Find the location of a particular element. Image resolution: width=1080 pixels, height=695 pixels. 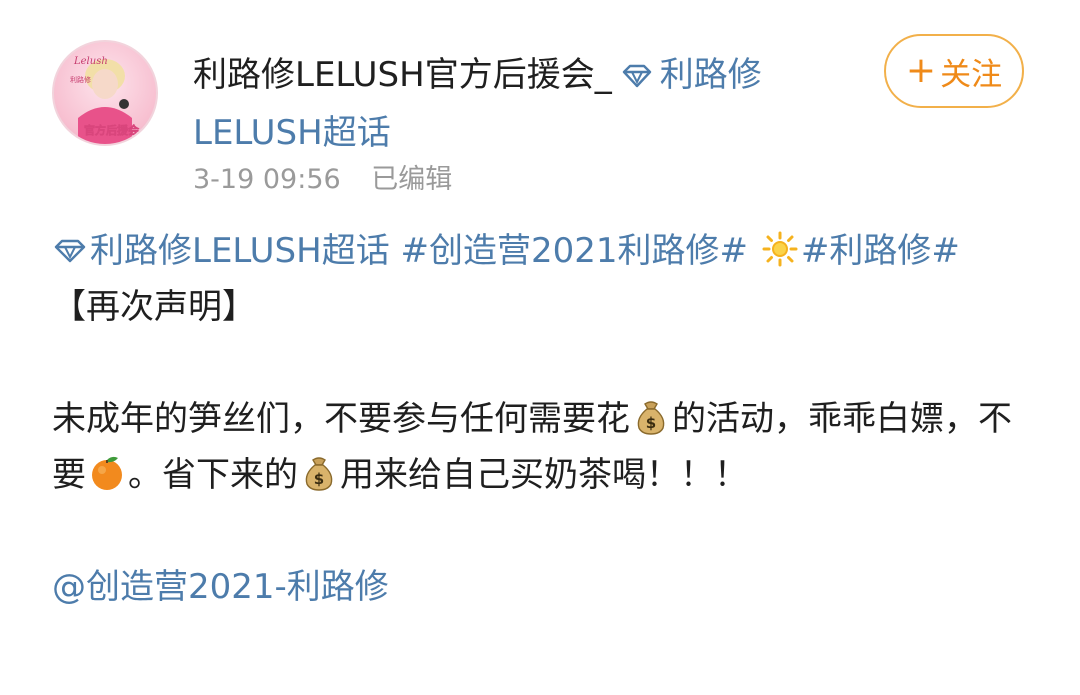

hashtag-lelush: #利路修# is located at coordinates (880, 251).